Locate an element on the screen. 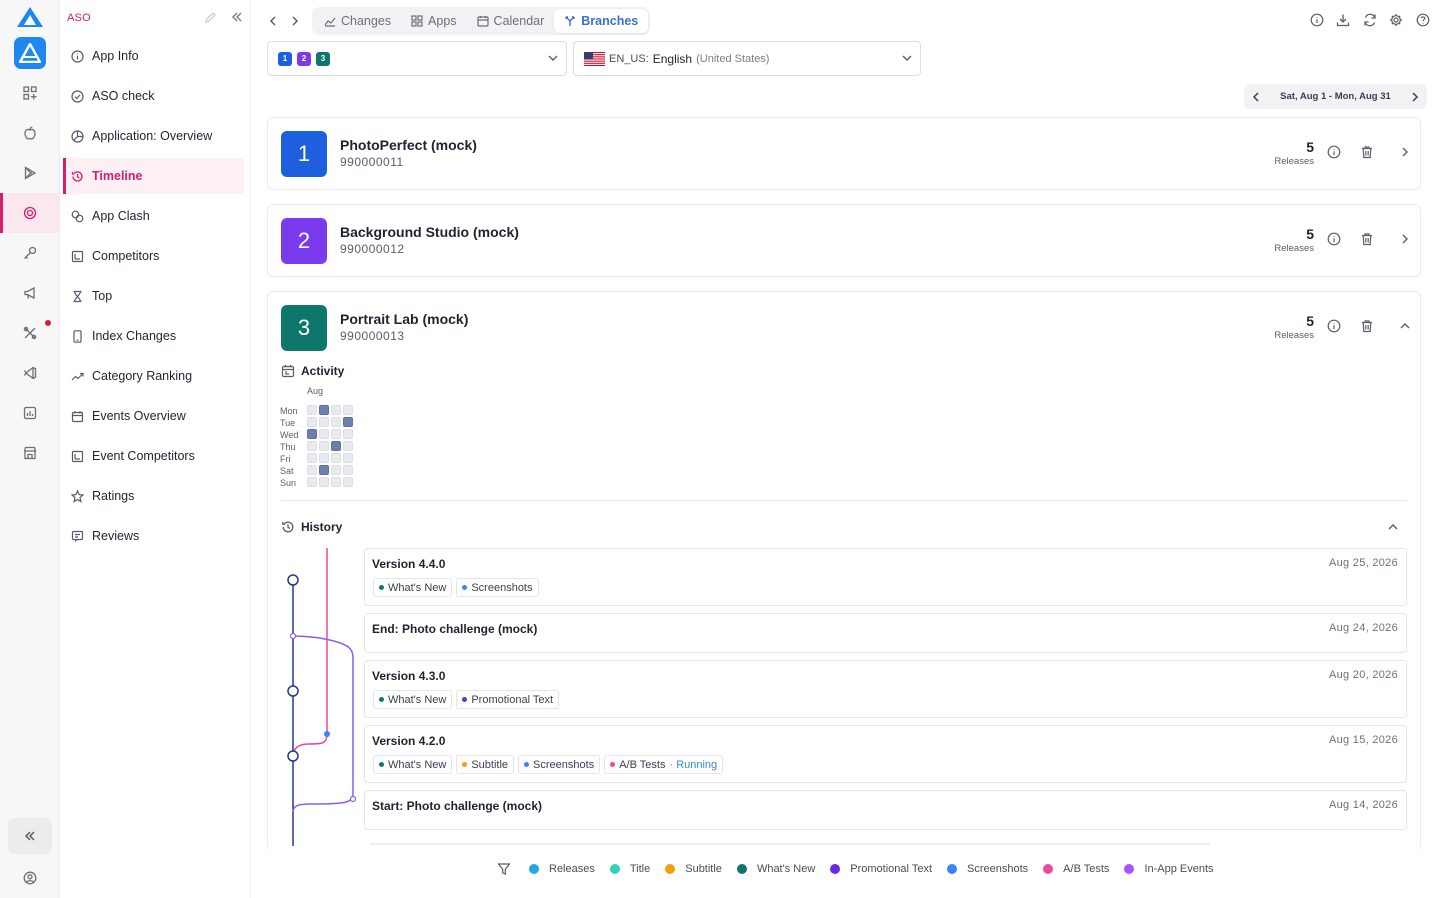 The height and width of the screenshot is (898, 1440). sidebar-collapse-icon is located at coordinates (237, 18).